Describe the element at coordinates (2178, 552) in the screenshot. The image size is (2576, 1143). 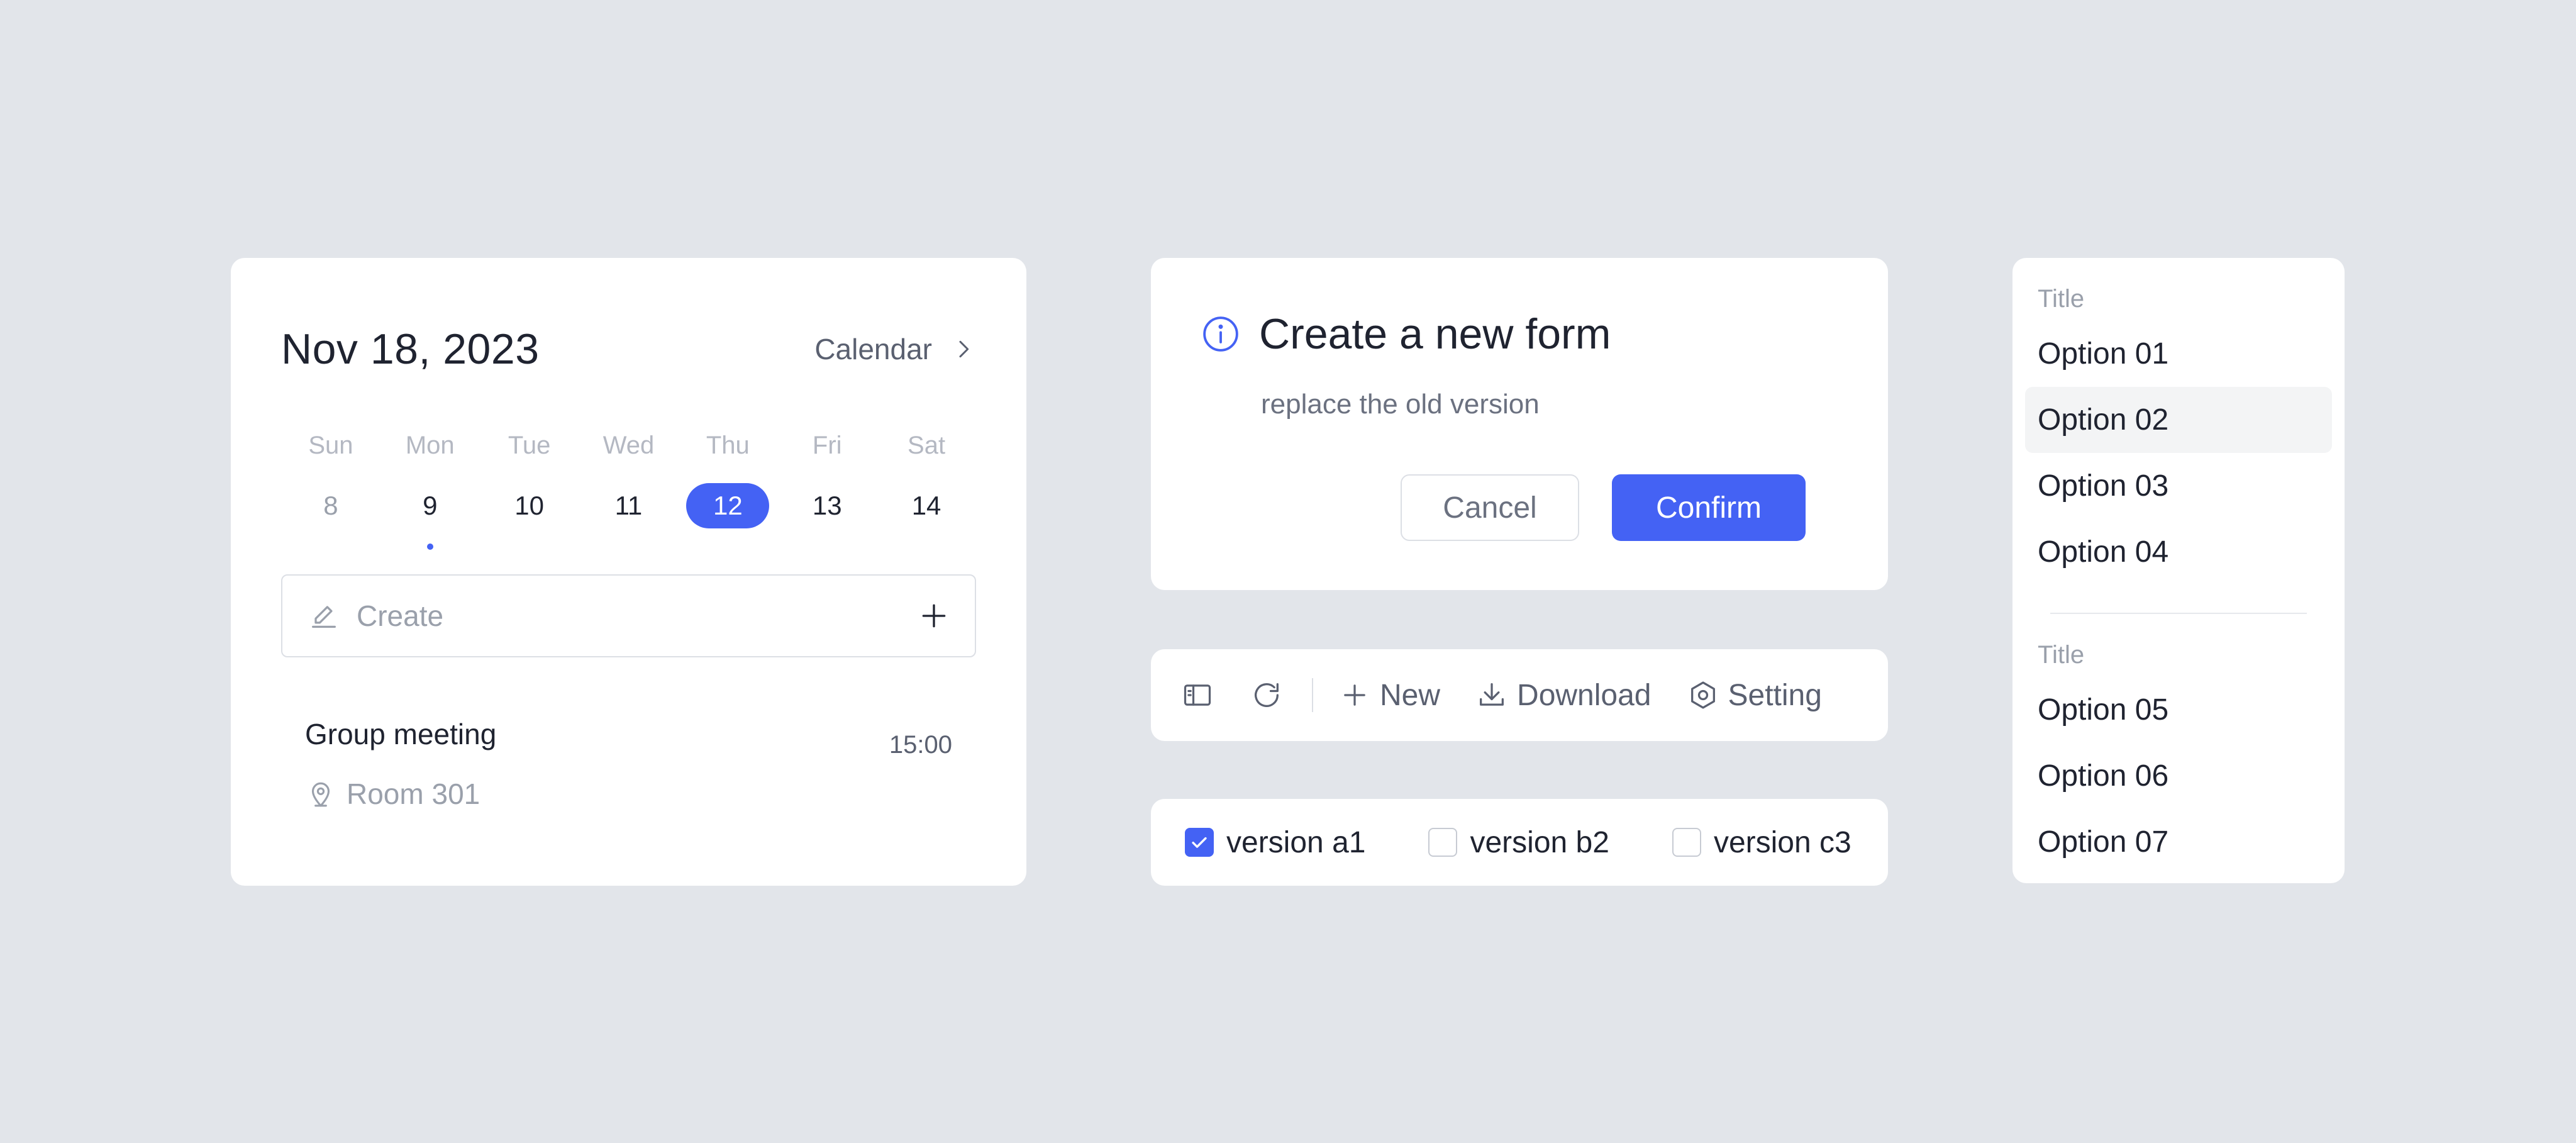
I see `menu-item: Option 04` at that location.